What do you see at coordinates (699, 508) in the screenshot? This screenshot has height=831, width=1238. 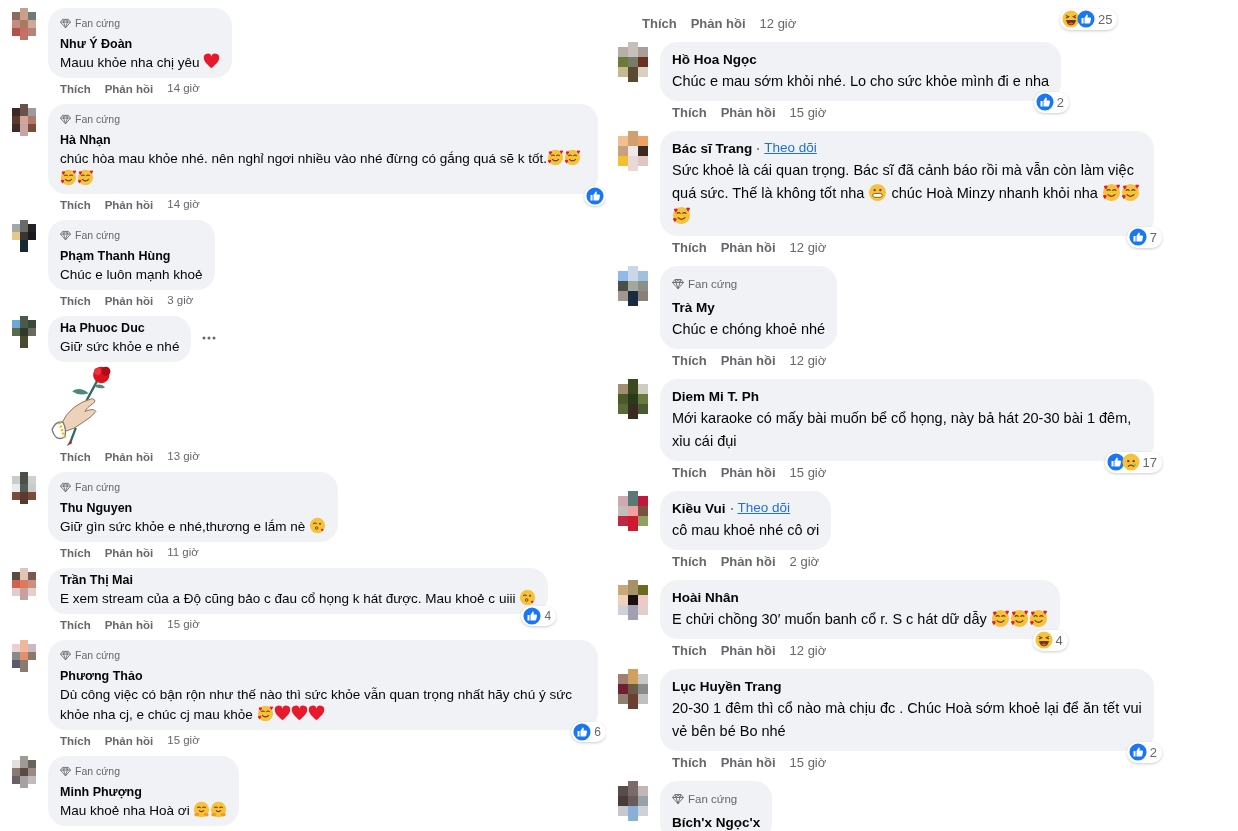 I see `commenter-name: Kiều Vui` at bounding box center [699, 508].